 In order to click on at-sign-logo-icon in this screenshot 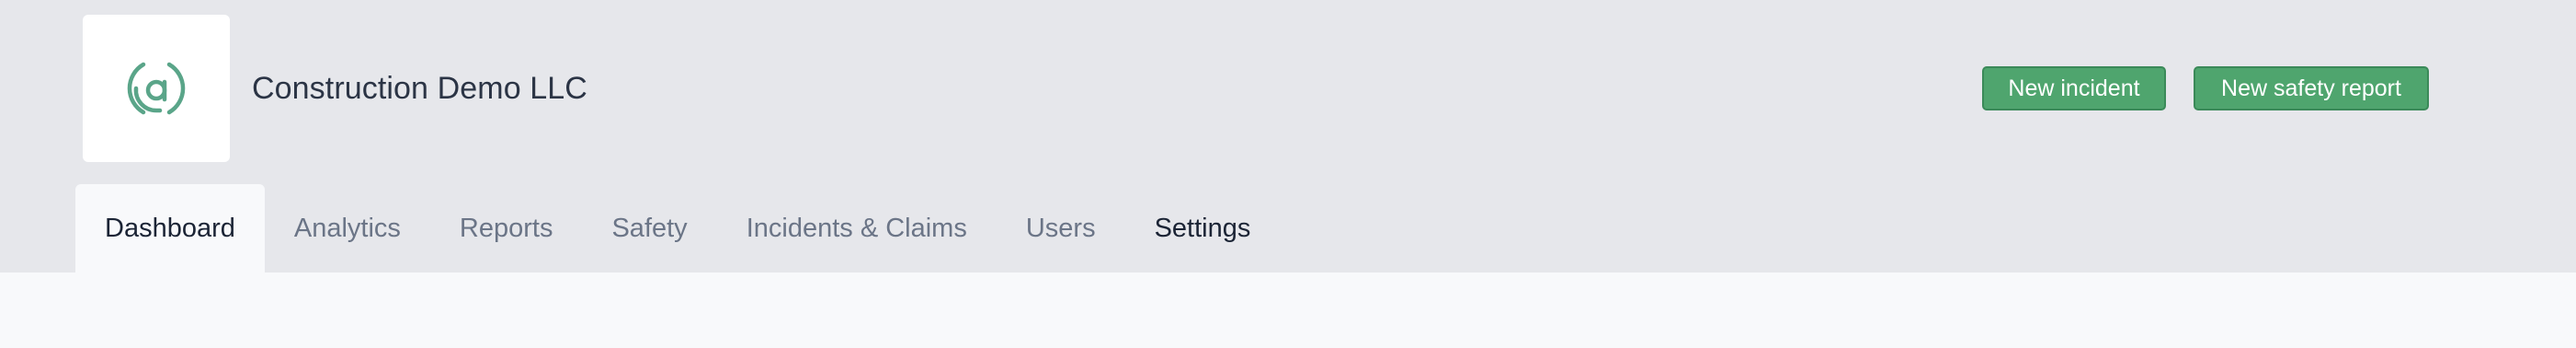, I will do `click(156, 88)`.